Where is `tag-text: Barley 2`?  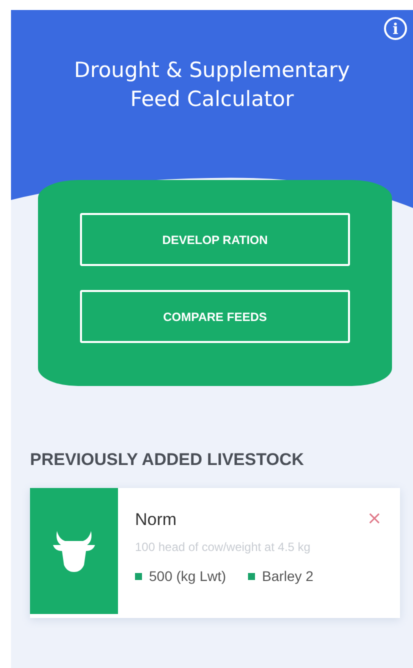
tag-text: Barley 2 is located at coordinates (288, 576).